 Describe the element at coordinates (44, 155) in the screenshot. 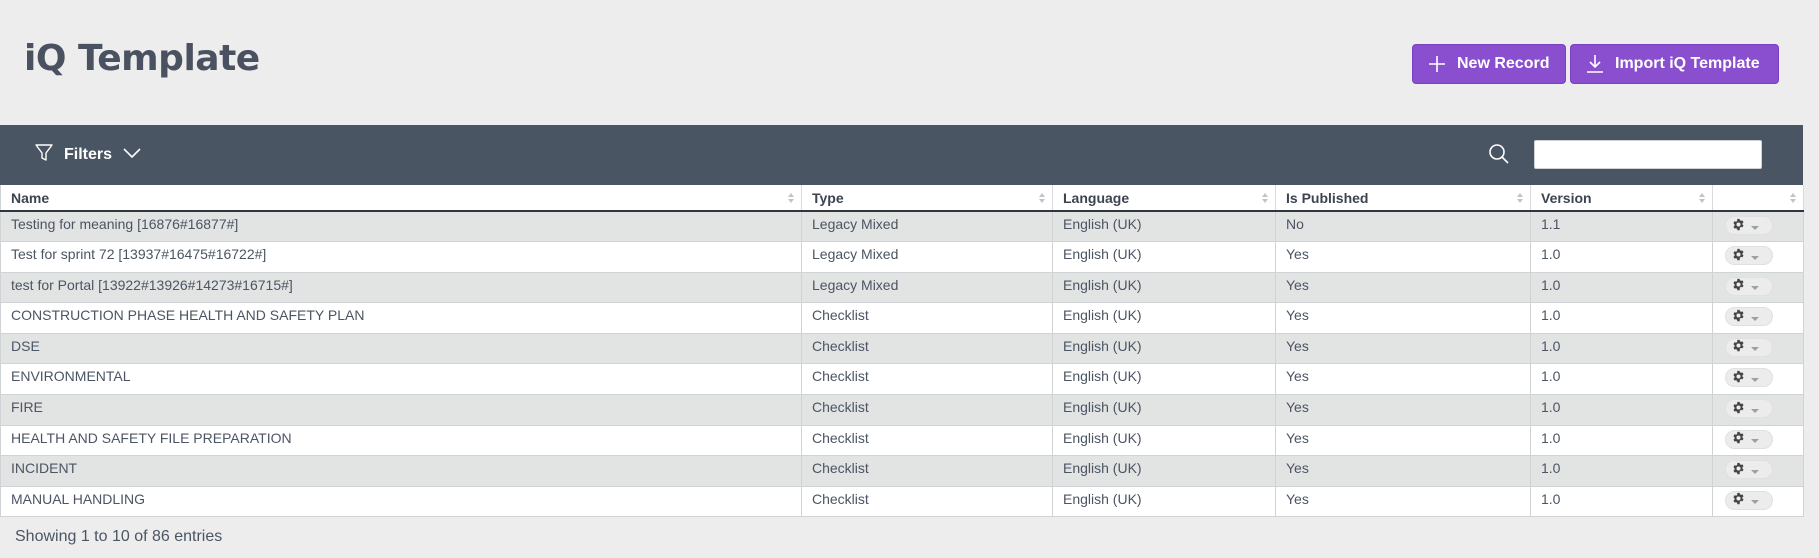

I see `filter-icon` at that location.